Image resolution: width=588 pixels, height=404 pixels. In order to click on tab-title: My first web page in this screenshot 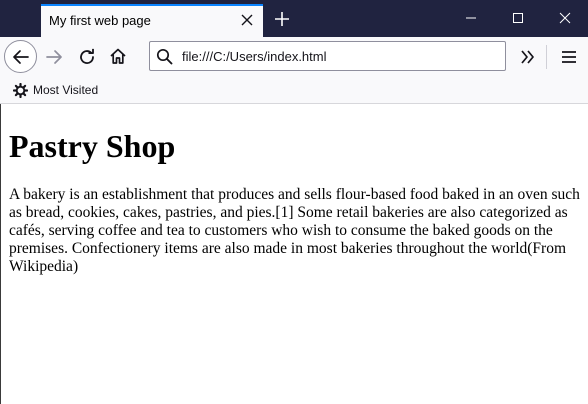, I will do `click(100, 20)`.